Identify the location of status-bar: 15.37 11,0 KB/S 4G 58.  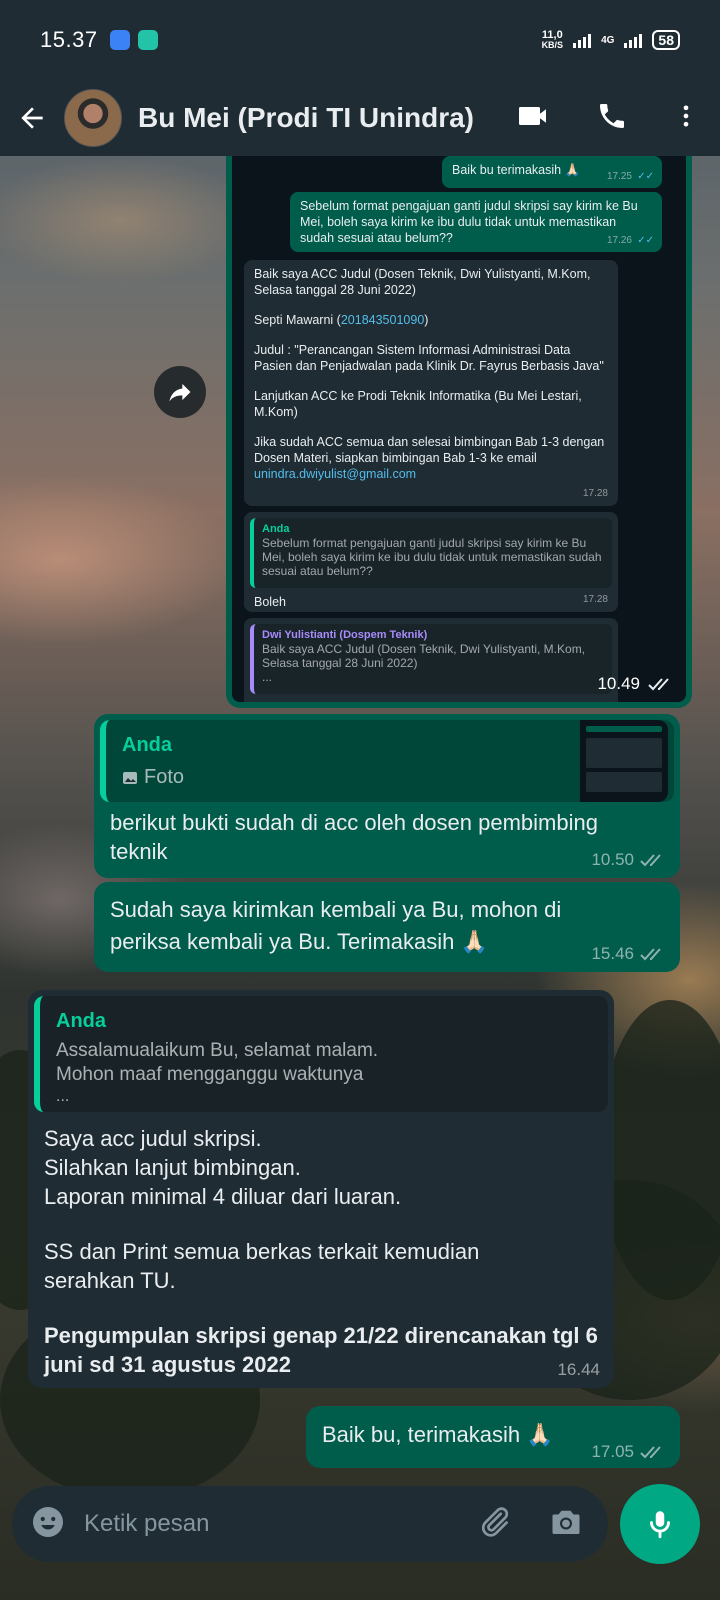
(360, 40).